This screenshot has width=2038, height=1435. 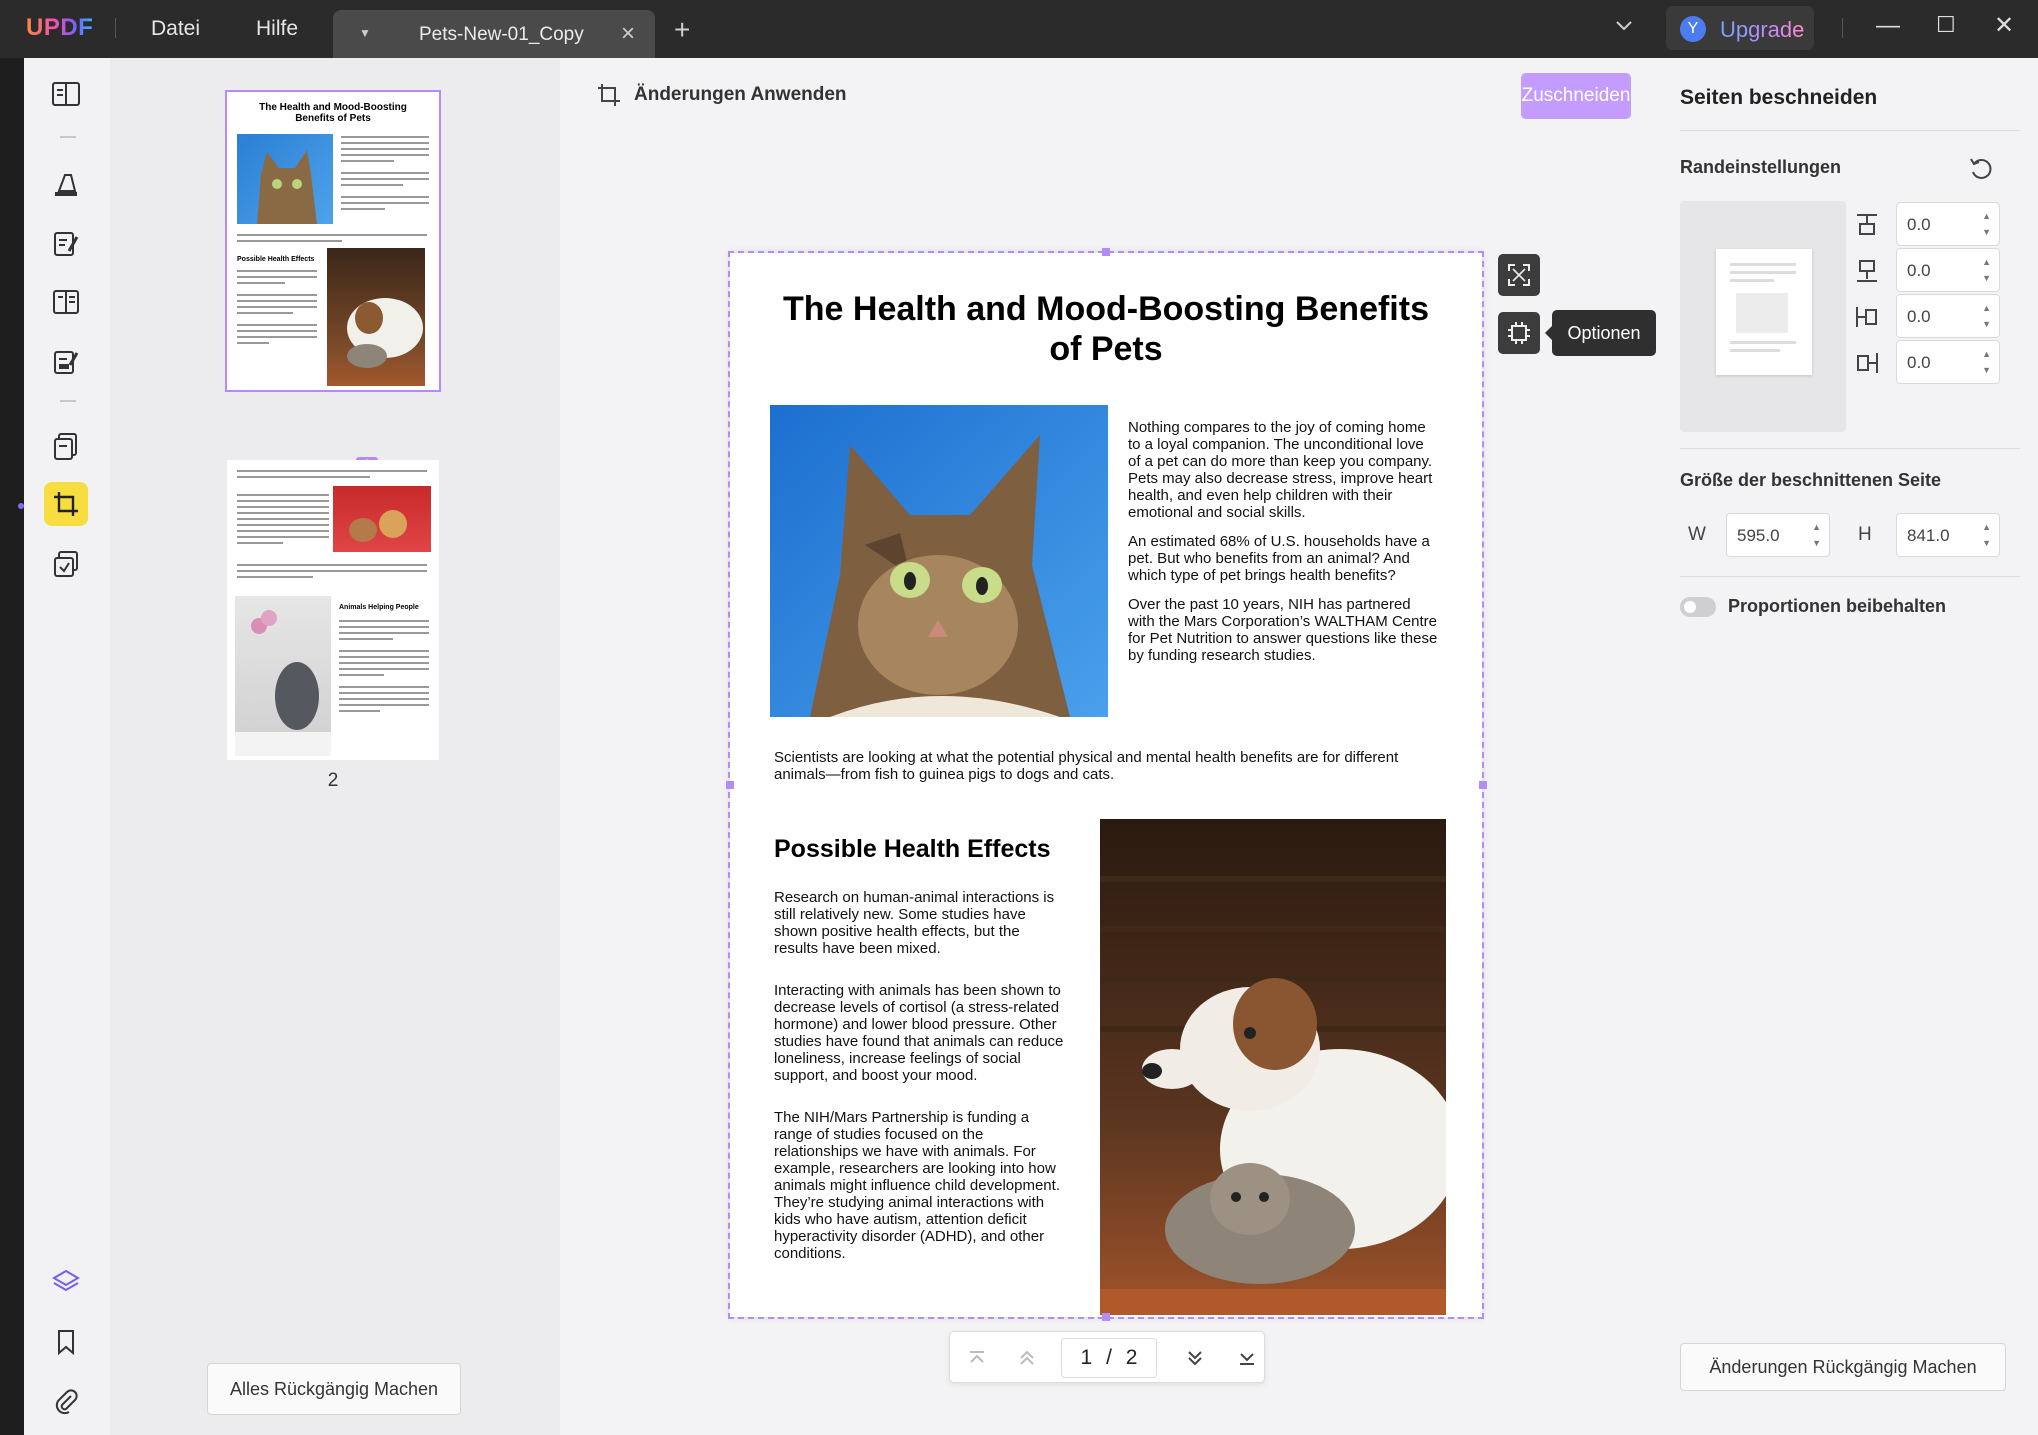 I want to click on rail-divider, so click(x=68, y=137).